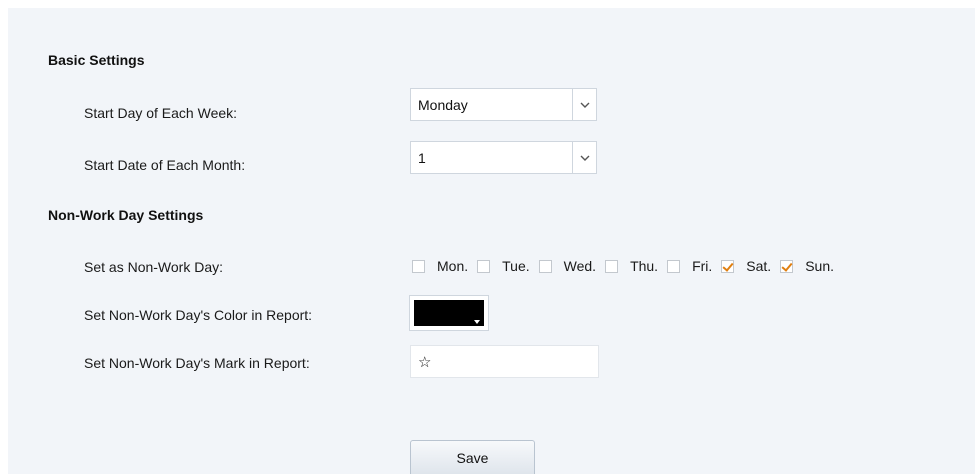 Image resolution: width=975 pixels, height=474 pixels. Describe the element at coordinates (759, 266) in the screenshot. I see `sat-label: Sat.` at that location.